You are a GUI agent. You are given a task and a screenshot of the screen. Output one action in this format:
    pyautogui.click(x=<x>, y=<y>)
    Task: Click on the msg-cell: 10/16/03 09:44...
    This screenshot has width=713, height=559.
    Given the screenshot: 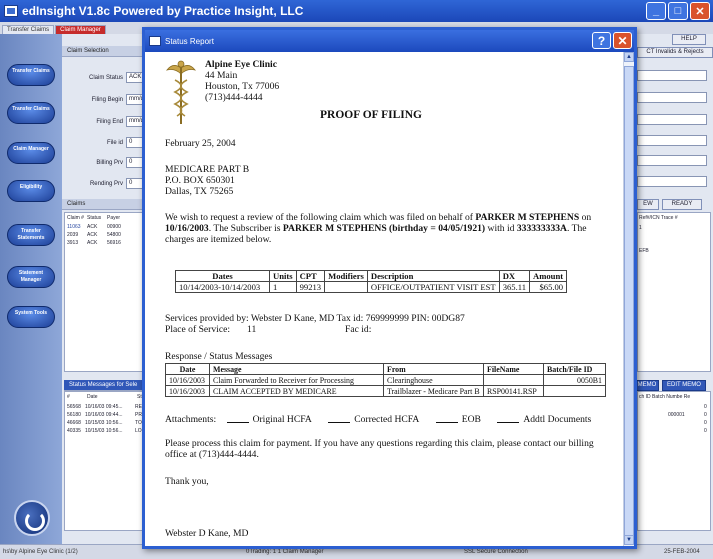 What is the action you would take?
    pyautogui.click(x=104, y=415)
    